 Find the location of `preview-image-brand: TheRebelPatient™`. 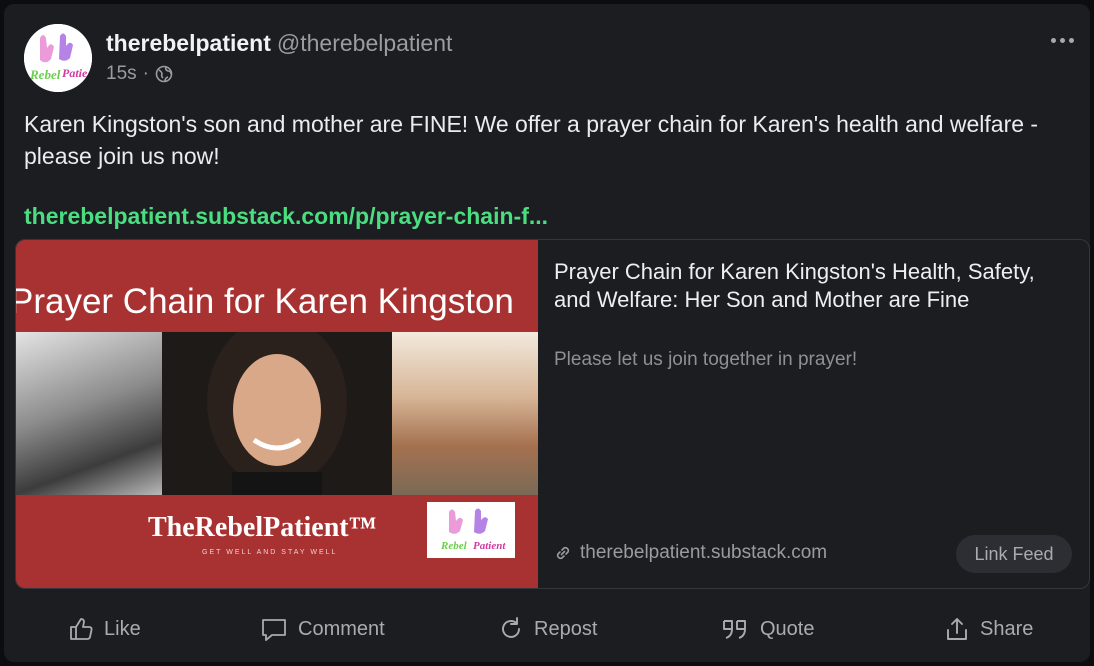

preview-image-brand: TheRebelPatient™ is located at coordinates (262, 527).